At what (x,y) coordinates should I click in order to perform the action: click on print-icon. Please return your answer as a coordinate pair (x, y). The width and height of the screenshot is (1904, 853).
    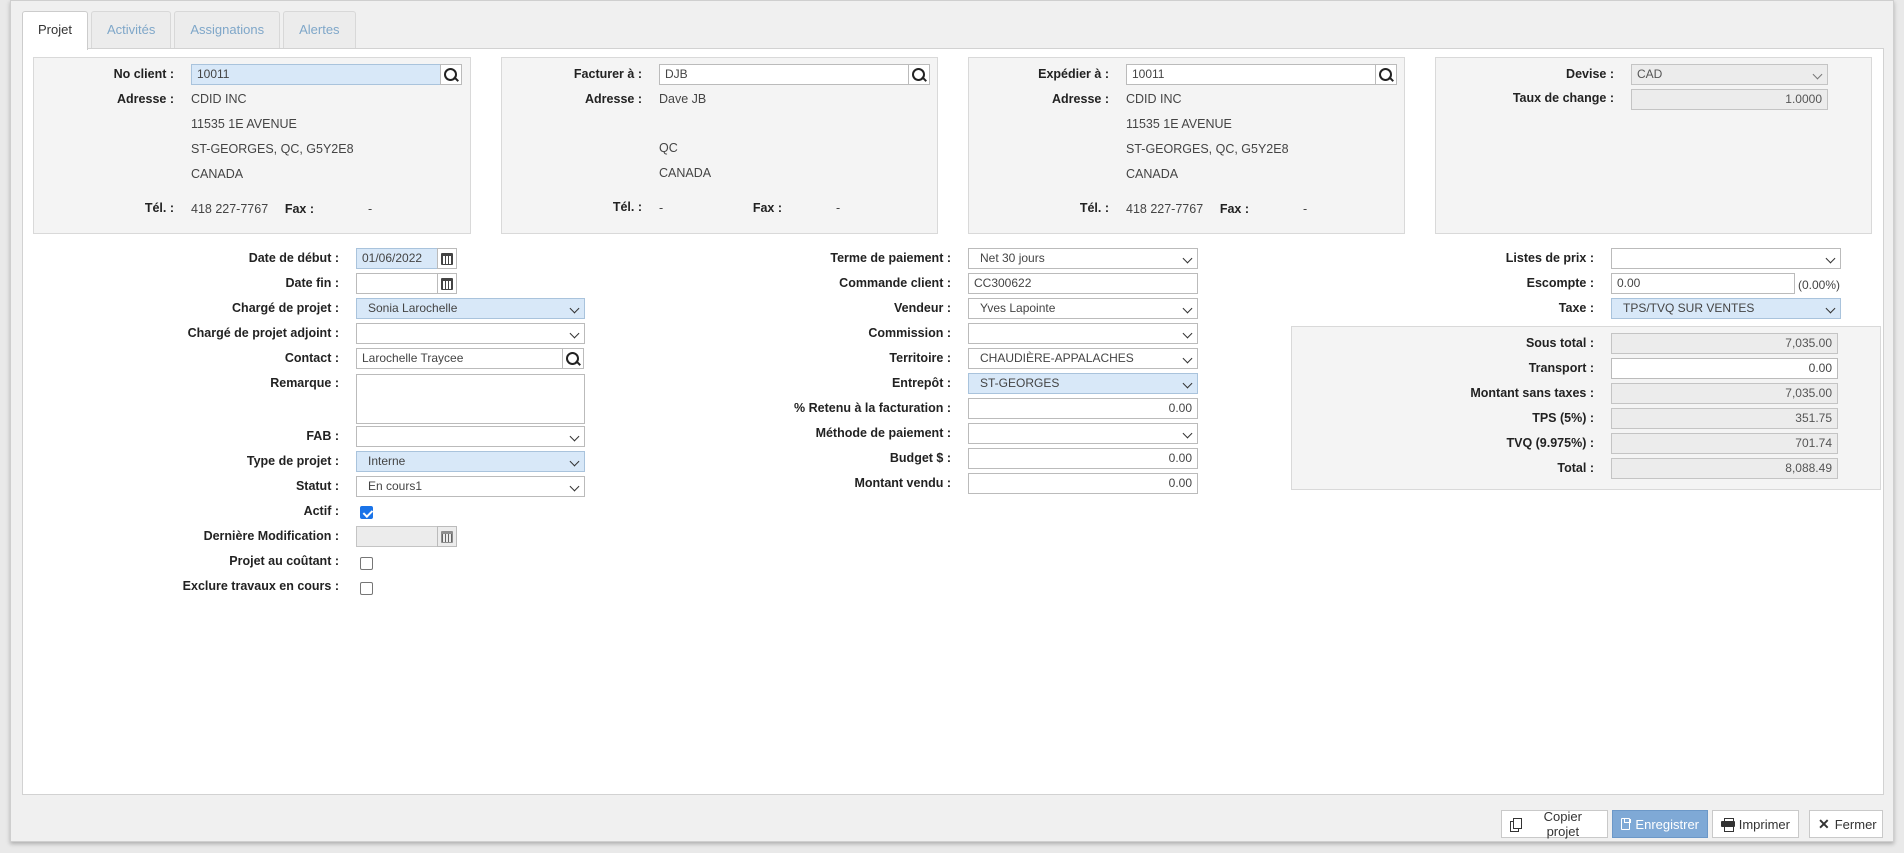
    Looking at the image, I should click on (1728, 825).